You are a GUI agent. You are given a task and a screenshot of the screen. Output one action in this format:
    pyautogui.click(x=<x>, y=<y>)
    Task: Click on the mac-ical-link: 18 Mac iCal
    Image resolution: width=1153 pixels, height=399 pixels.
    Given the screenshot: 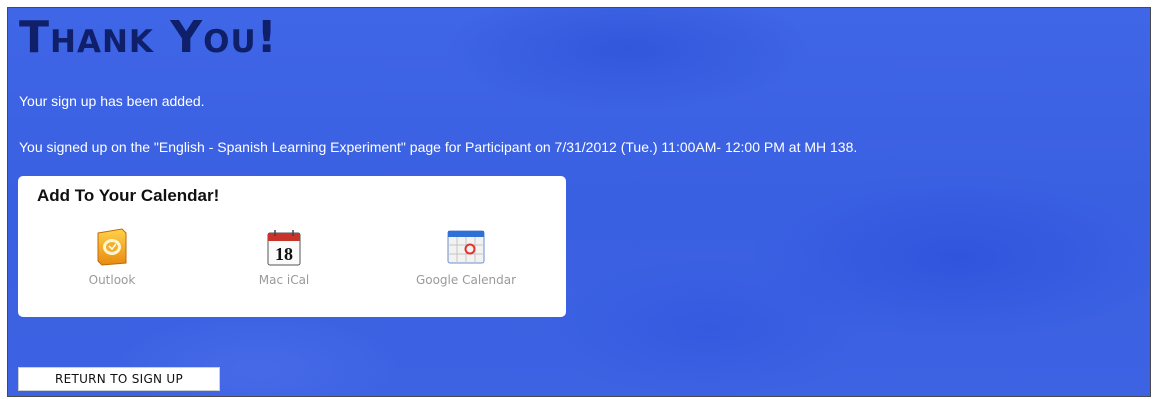 What is the action you would take?
    pyautogui.click(x=284, y=257)
    